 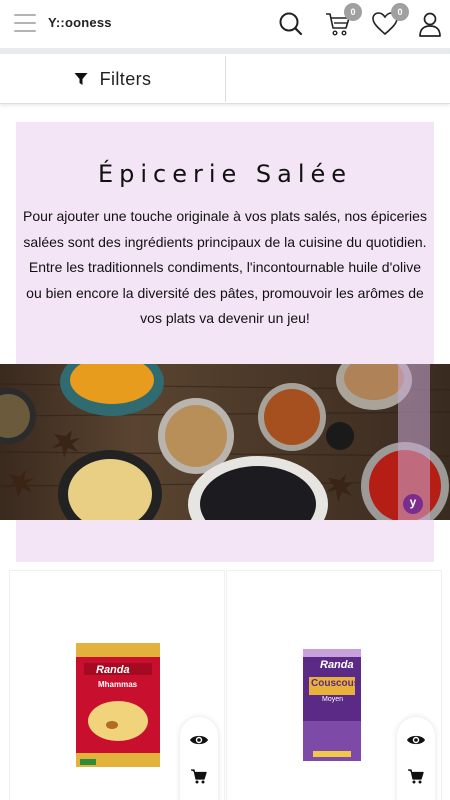 What do you see at coordinates (125, 78) in the screenshot?
I see `filters-label: Filters` at bounding box center [125, 78].